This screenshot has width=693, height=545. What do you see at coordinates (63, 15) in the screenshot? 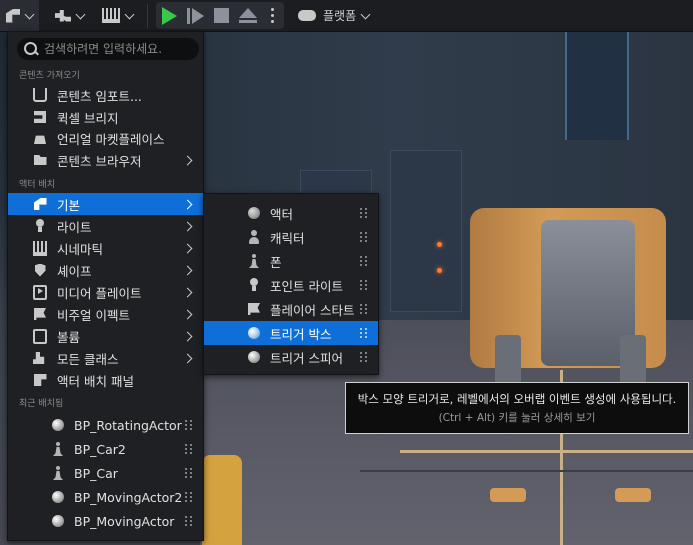
I see `blueprint-icon` at bounding box center [63, 15].